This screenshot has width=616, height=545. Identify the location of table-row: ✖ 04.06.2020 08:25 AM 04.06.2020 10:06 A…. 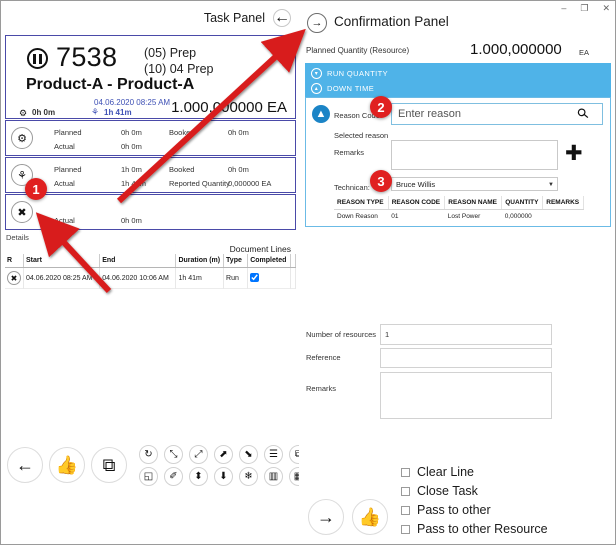
(150, 278).